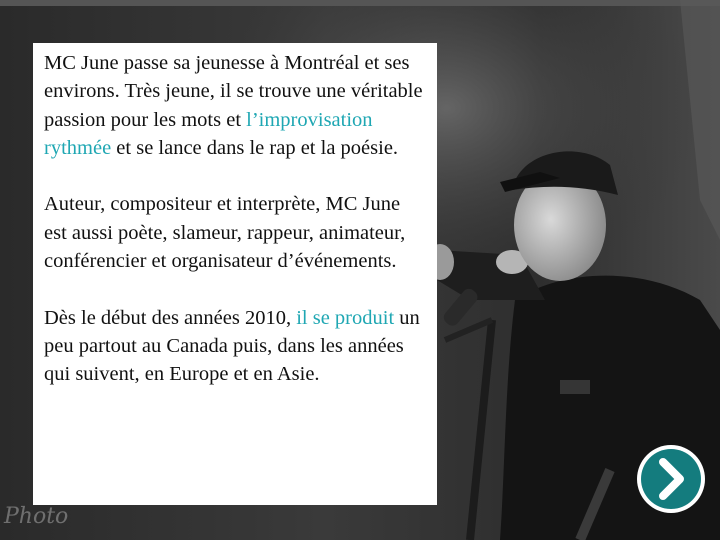  I want to click on paragraph-youth-text-after: et se lance dans le rap et la poésie., so click(255, 147).